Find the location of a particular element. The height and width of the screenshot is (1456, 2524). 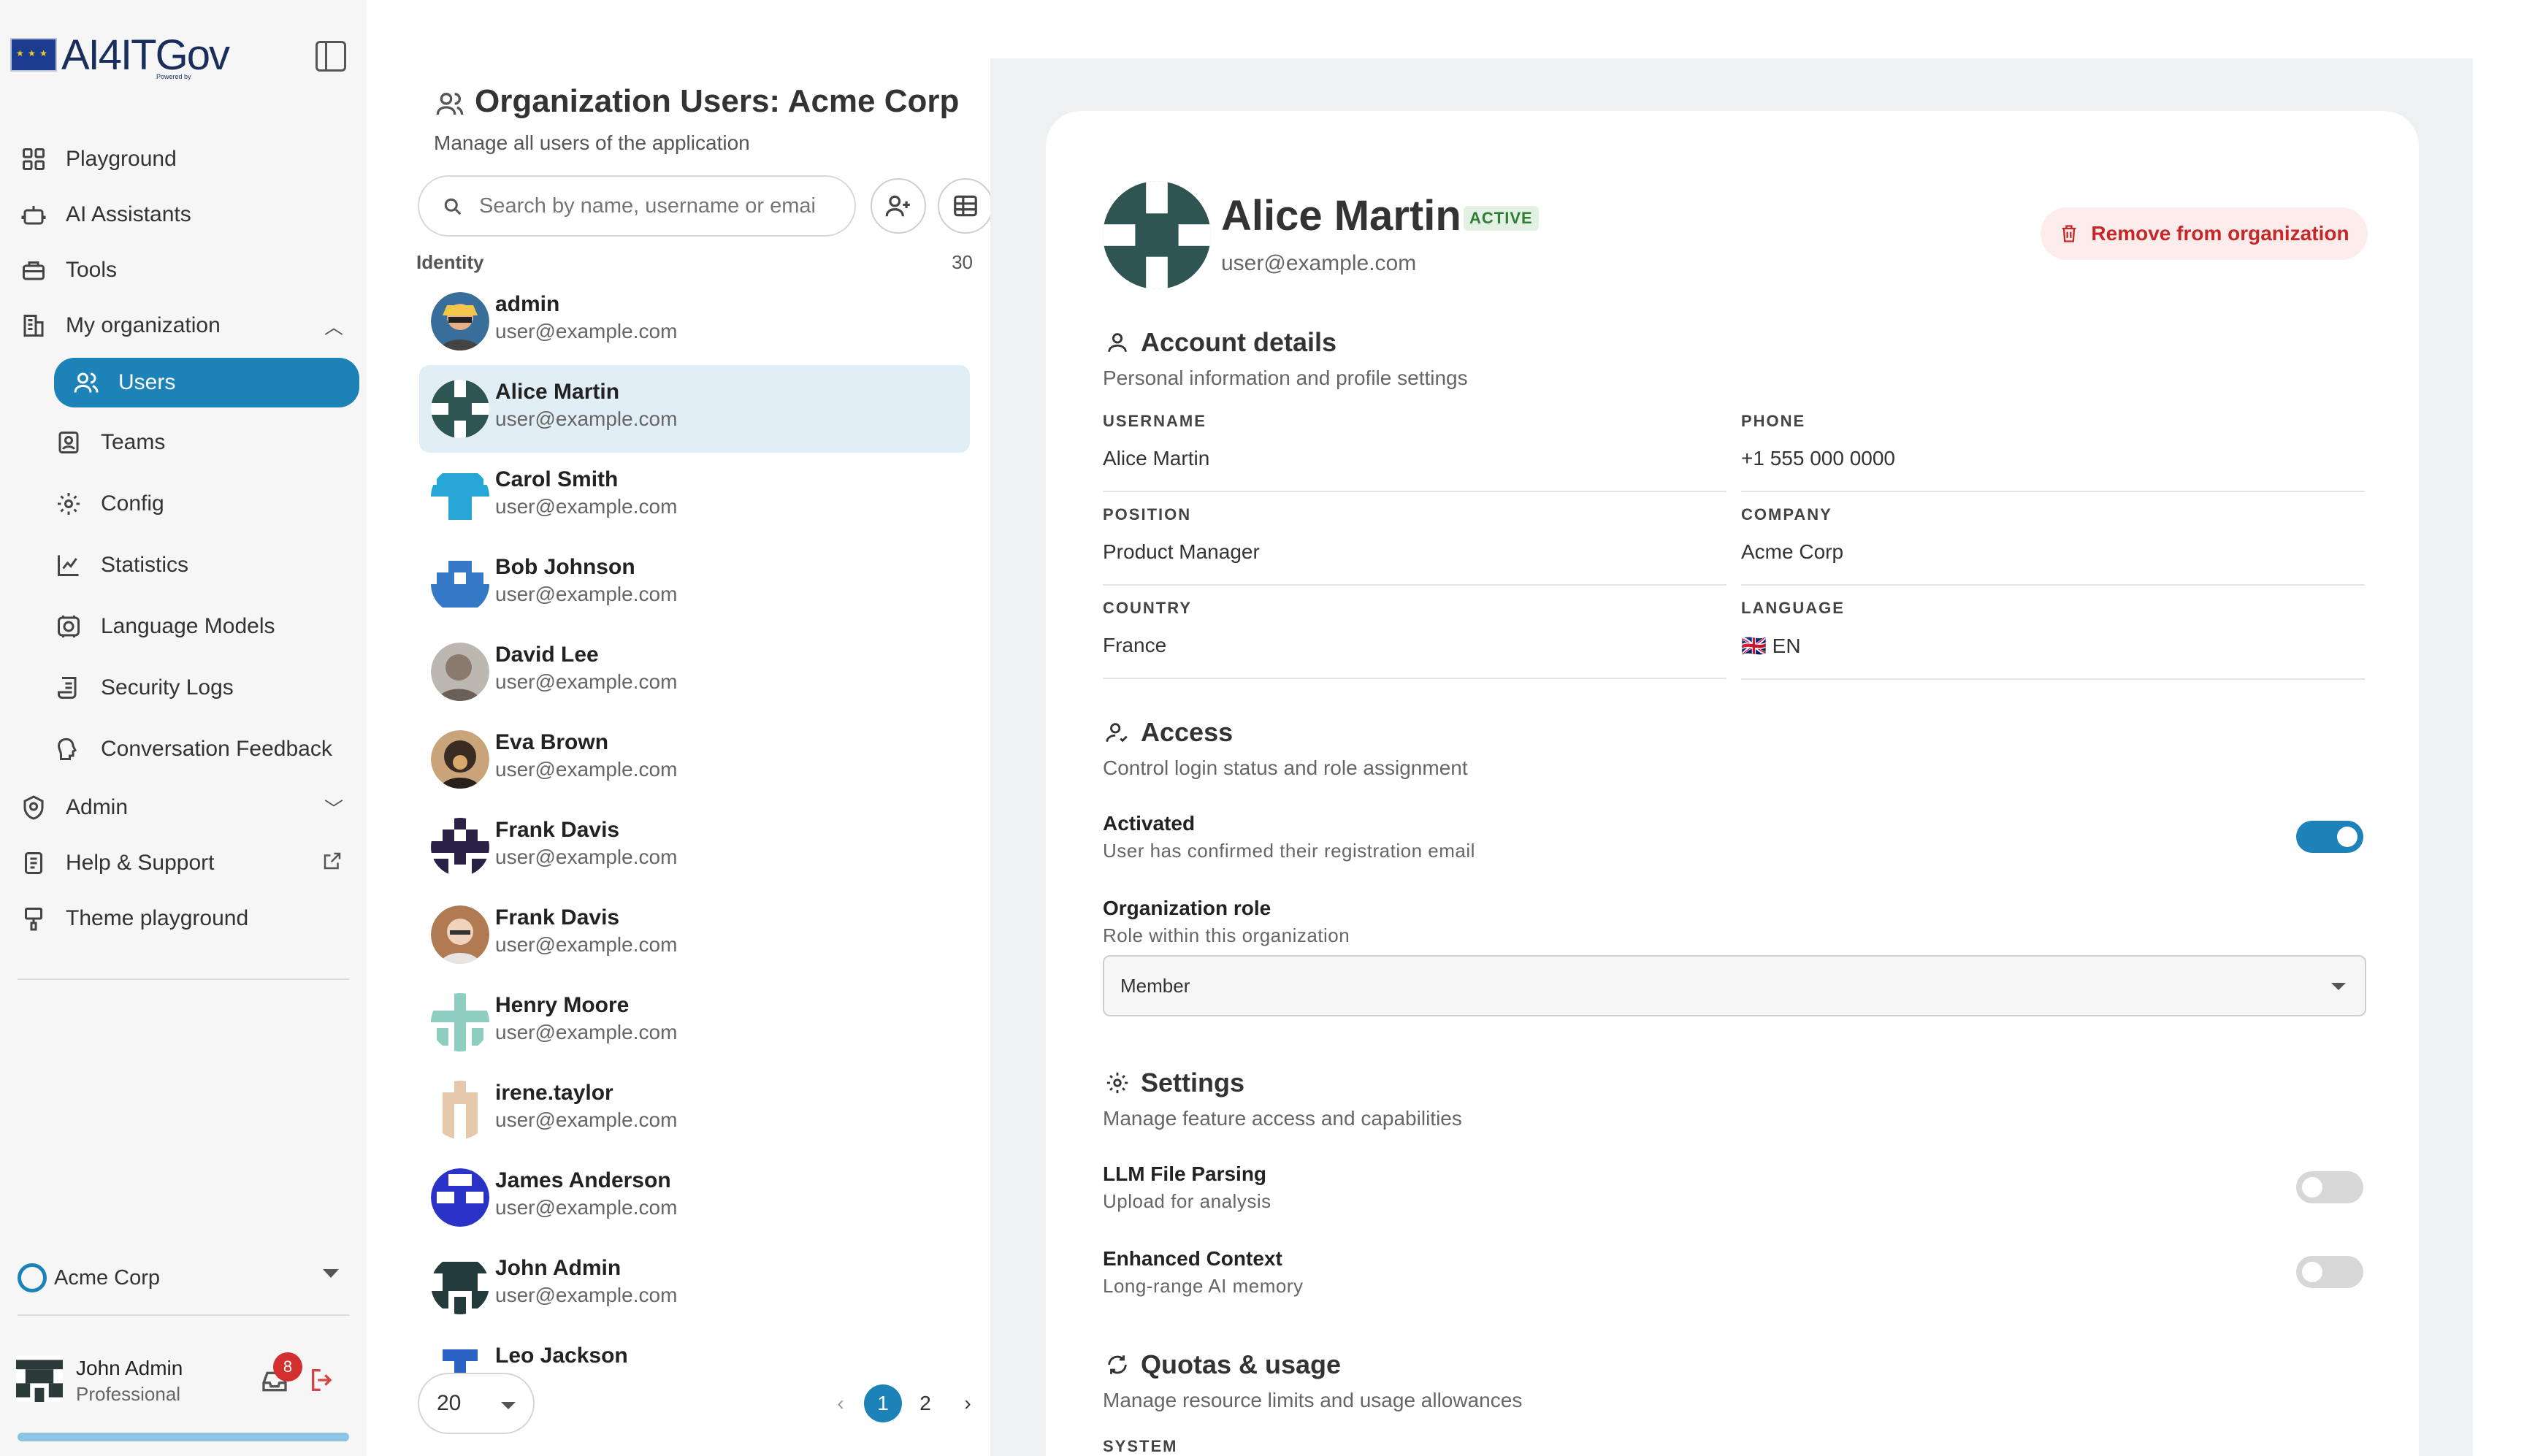

sidebar-item-label: My organization is located at coordinates (143, 325).